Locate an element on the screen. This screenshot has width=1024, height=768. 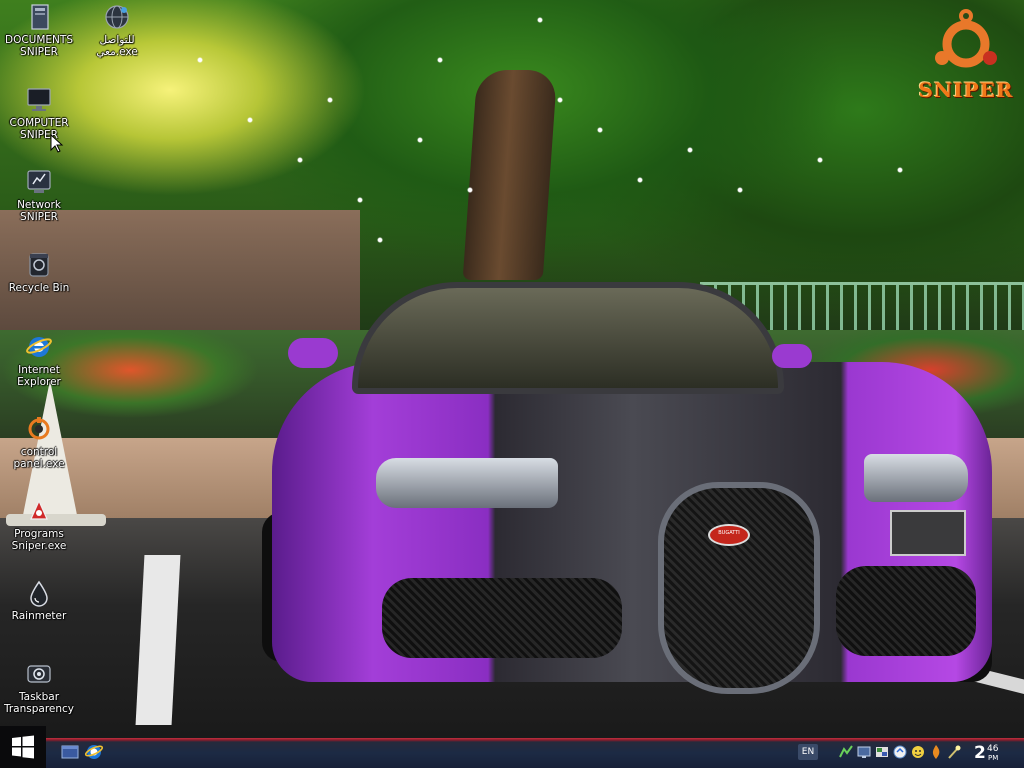
desktop-icon-taskbar-transparency: Taskbar Transparency is located at coordinates (39, 687).